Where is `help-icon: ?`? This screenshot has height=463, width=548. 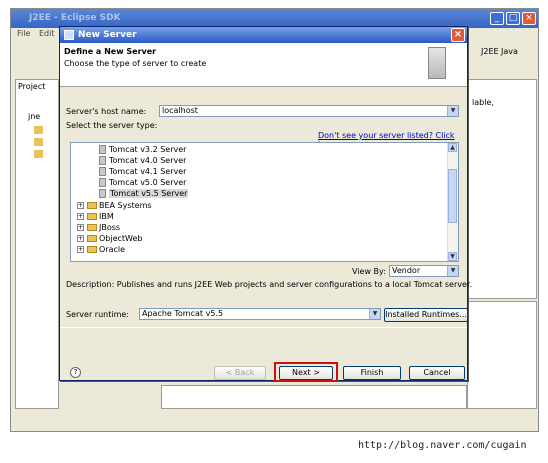
help-icon: ? is located at coordinates (75, 372).